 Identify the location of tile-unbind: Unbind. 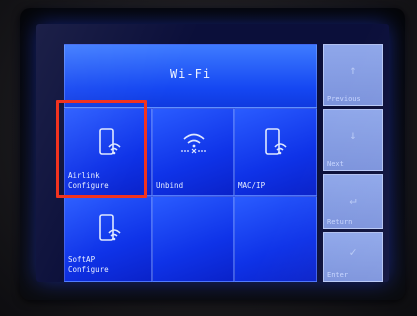
(193, 152).